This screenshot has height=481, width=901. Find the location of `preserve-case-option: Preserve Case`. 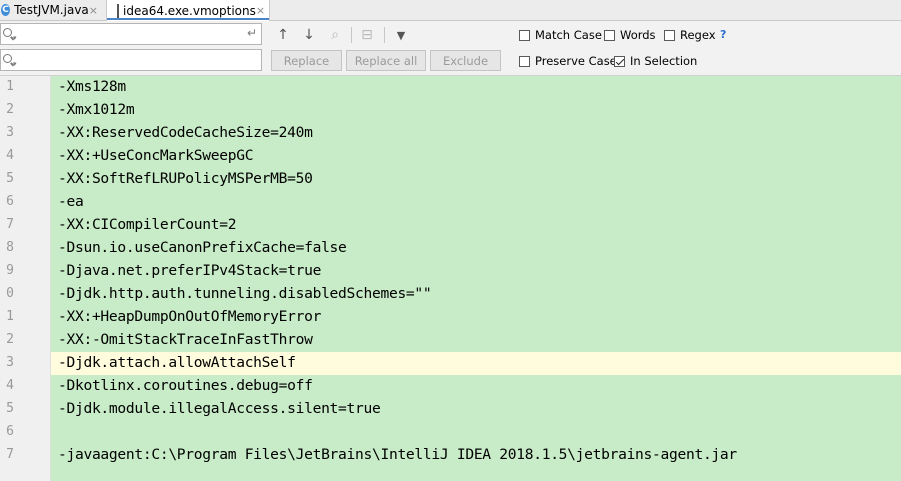

preserve-case-option: Preserve Case is located at coordinates (568, 61).